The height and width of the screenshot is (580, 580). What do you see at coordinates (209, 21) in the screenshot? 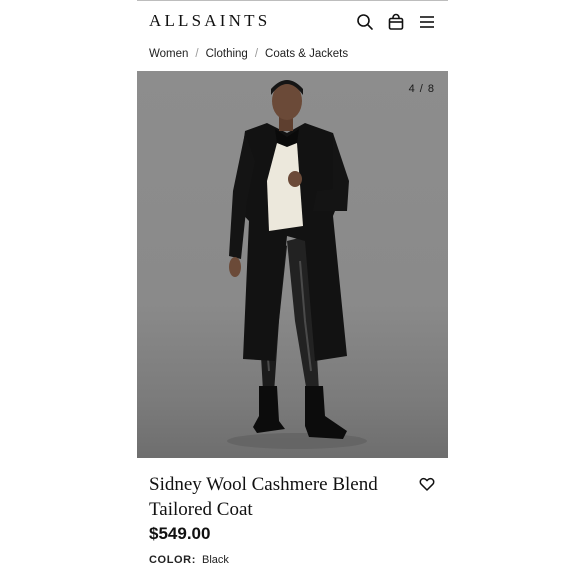
I see `brand-logo: ALLSAINTS` at bounding box center [209, 21].